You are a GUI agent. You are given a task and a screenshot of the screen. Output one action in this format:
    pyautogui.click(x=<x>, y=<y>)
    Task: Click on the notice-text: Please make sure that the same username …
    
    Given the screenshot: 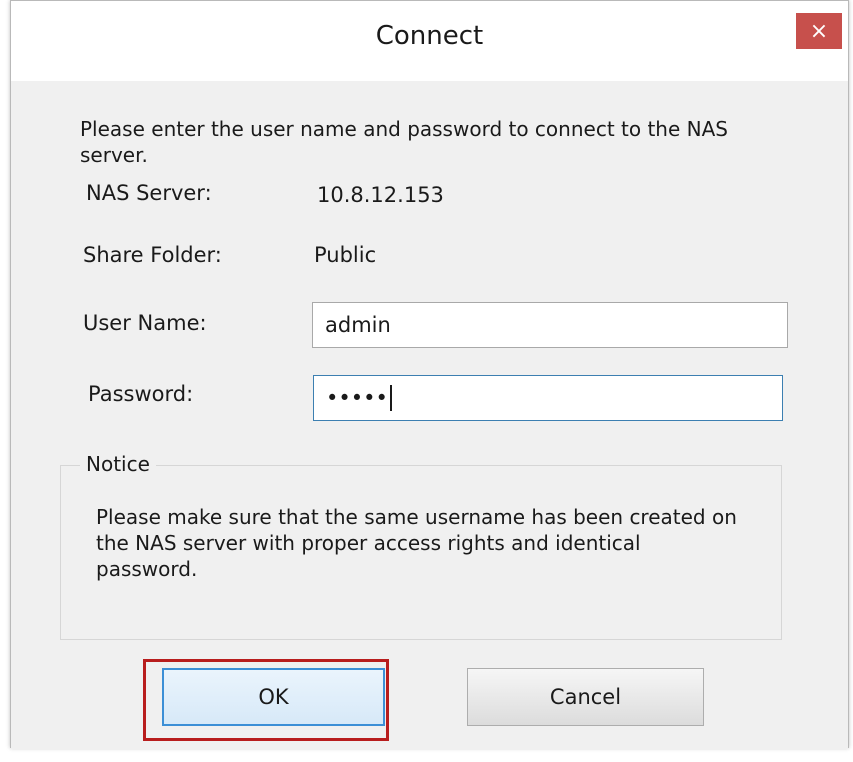 What is the action you would take?
    pyautogui.click(x=416, y=543)
    